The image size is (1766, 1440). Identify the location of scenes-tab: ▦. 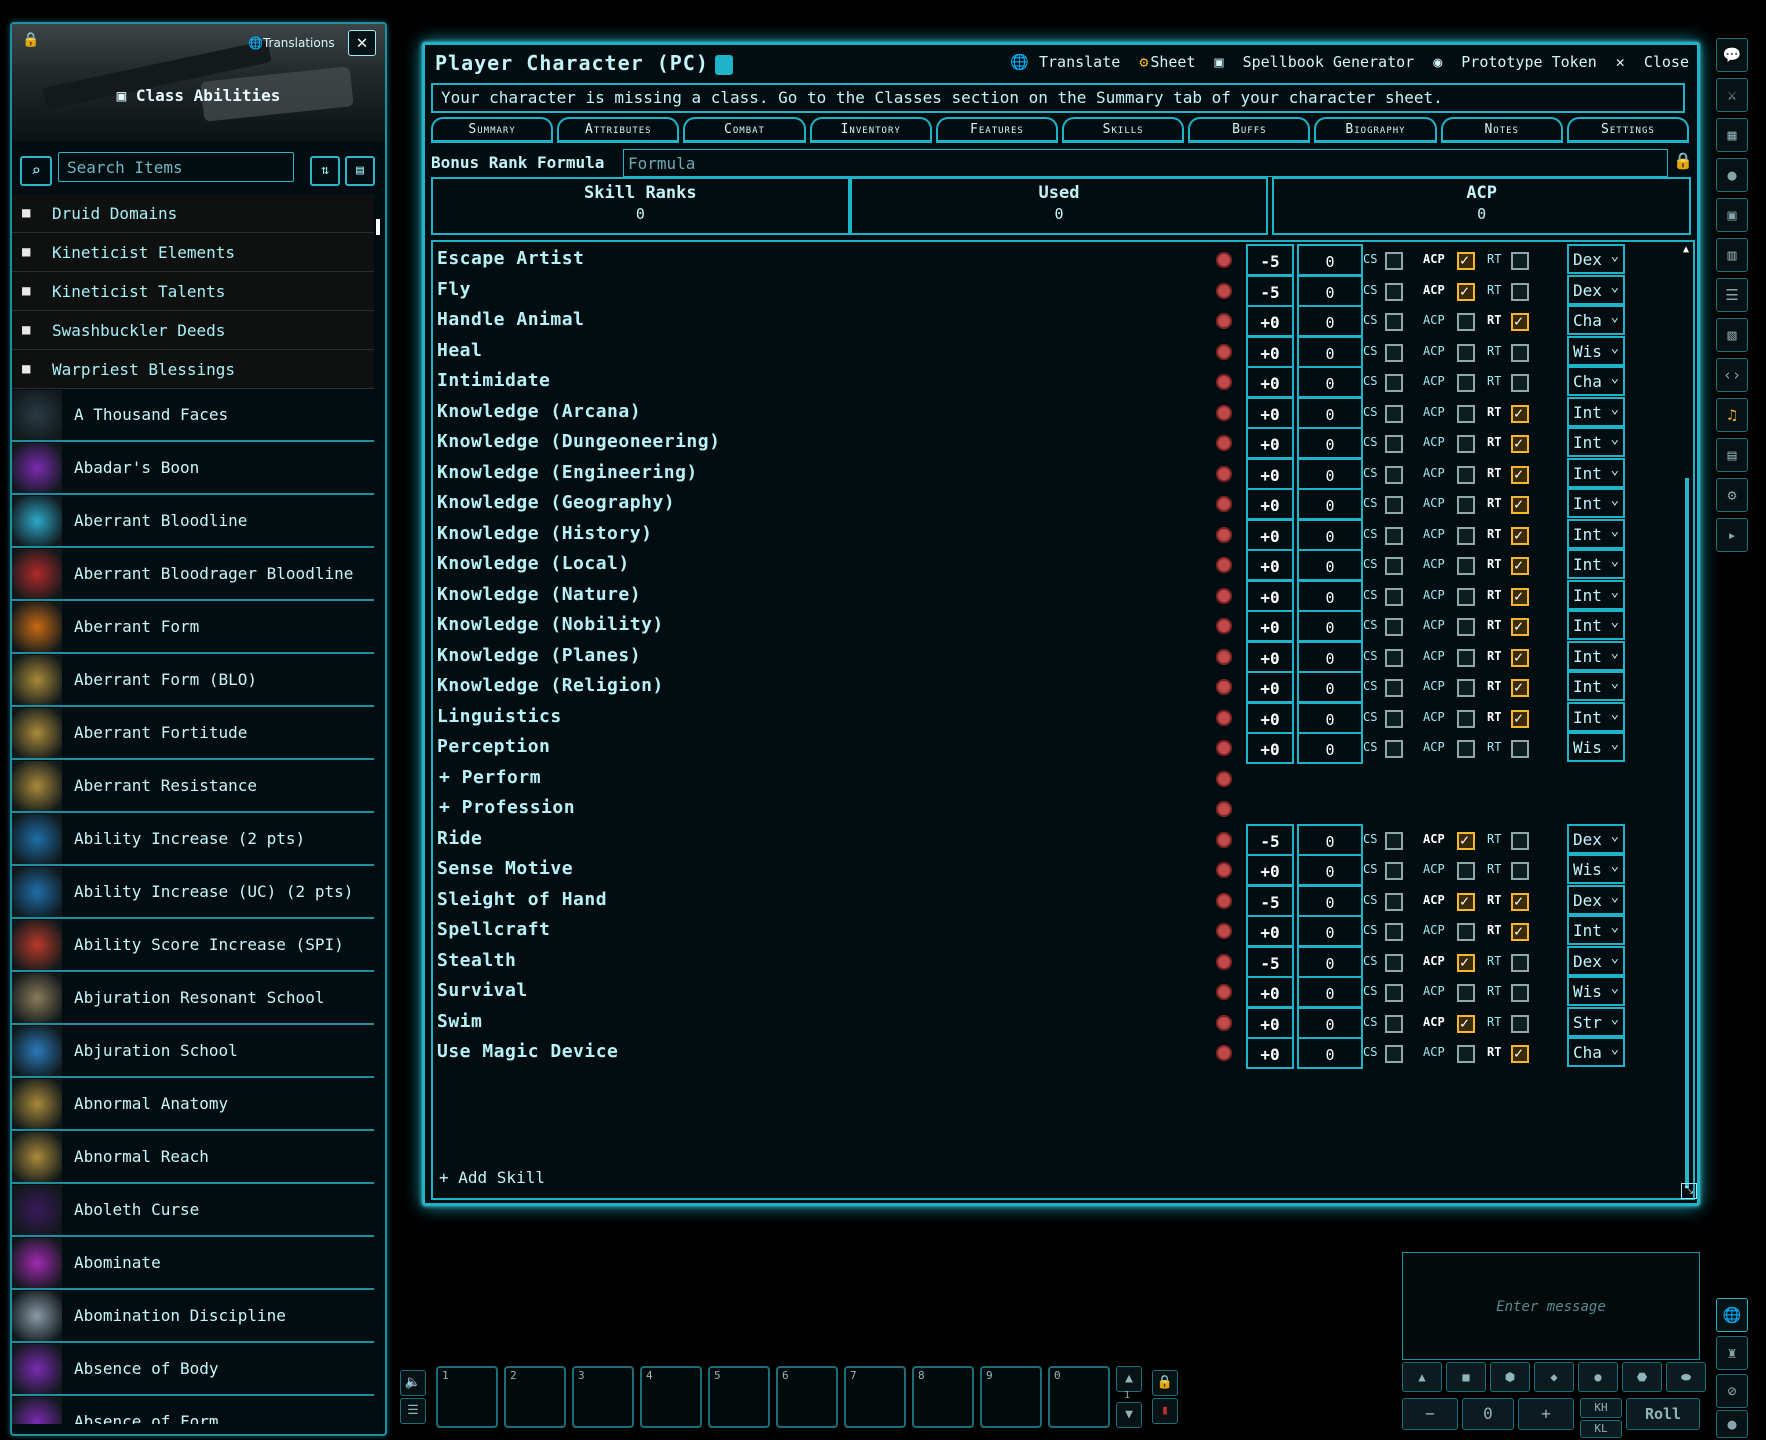
(1732, 135).